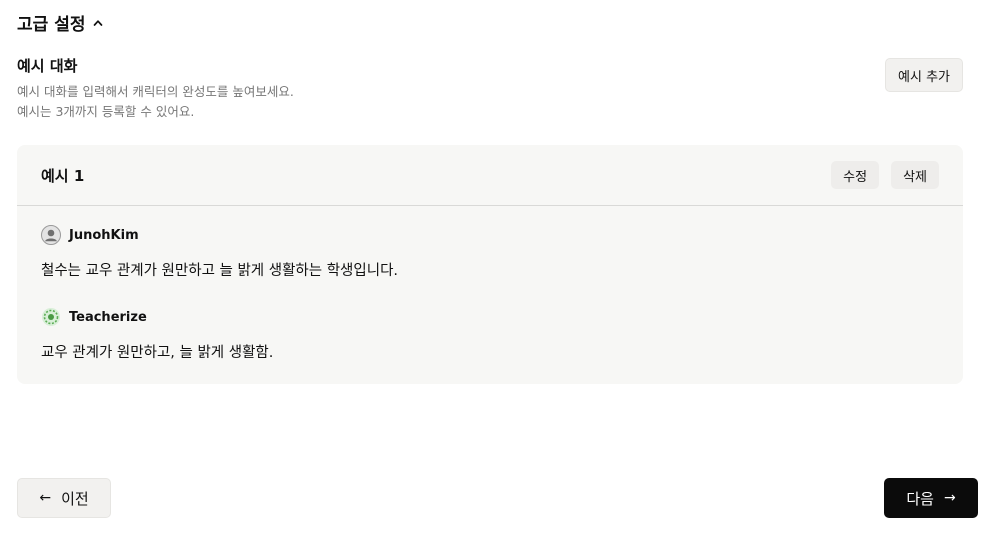 The image size is (987, 537). Describe the element at coordinates (220, 271) in the screenshot. I see `message-text: 철수는 교우 관계가 원만하고 늘 밝게 생활하는 학생입니다.` at that location.